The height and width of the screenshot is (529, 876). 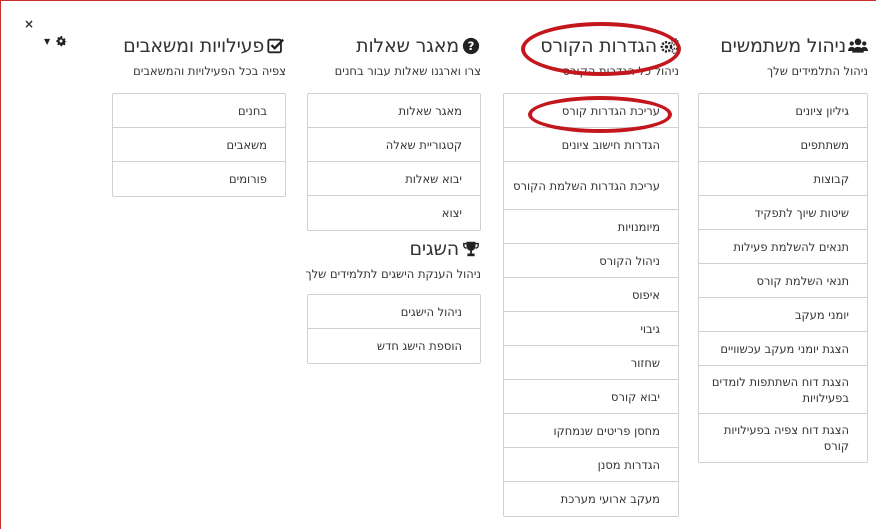 I want to click on list-item: מאגר שאלות, so click(x=394, y=111).